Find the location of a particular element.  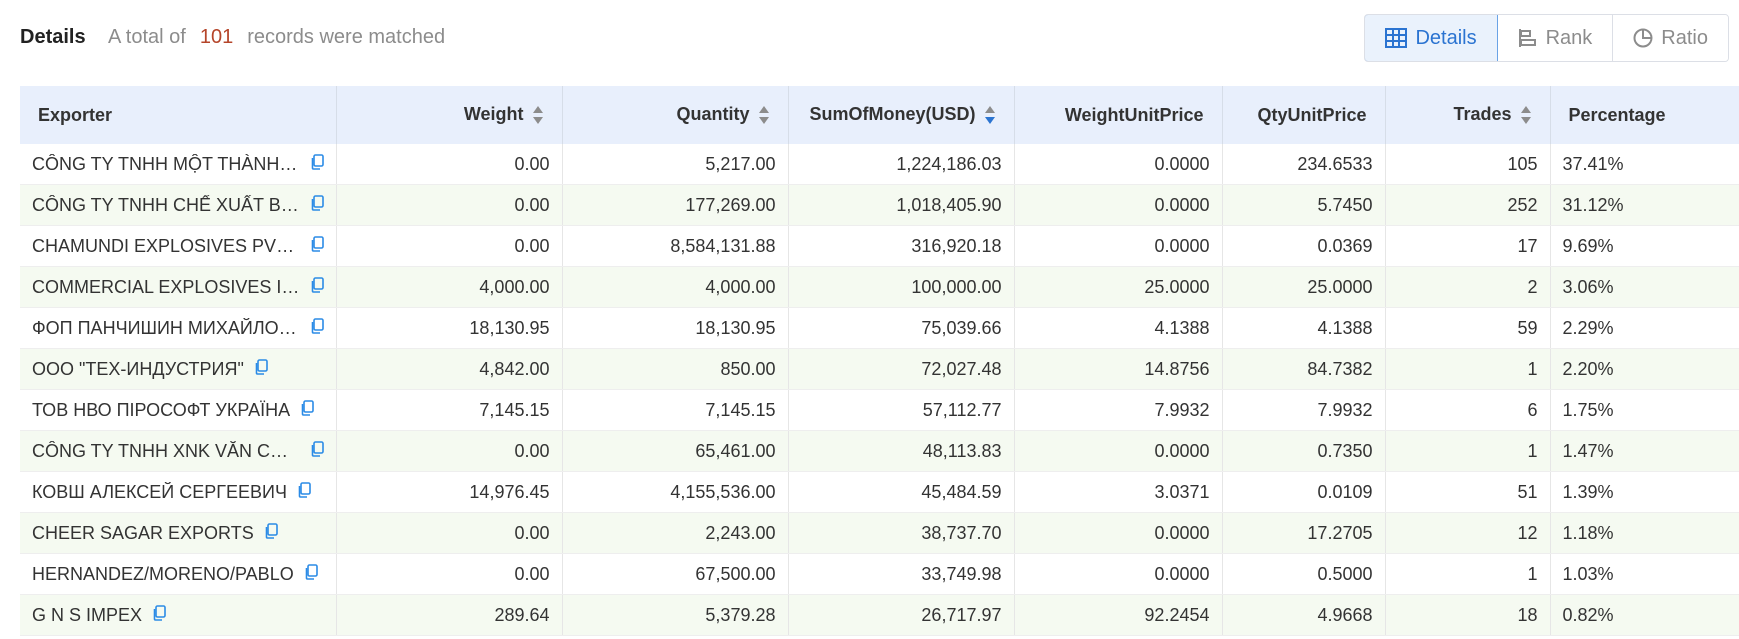

ratio-view-button: Ratio is located at coordinates (1670, 38).